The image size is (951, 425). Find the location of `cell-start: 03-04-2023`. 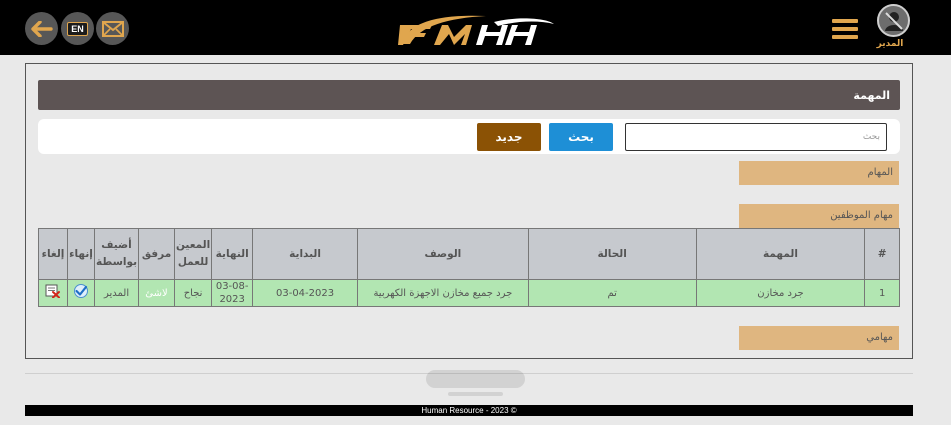

cell-start: 03-04-2023 is located at coordinates (305, 293).